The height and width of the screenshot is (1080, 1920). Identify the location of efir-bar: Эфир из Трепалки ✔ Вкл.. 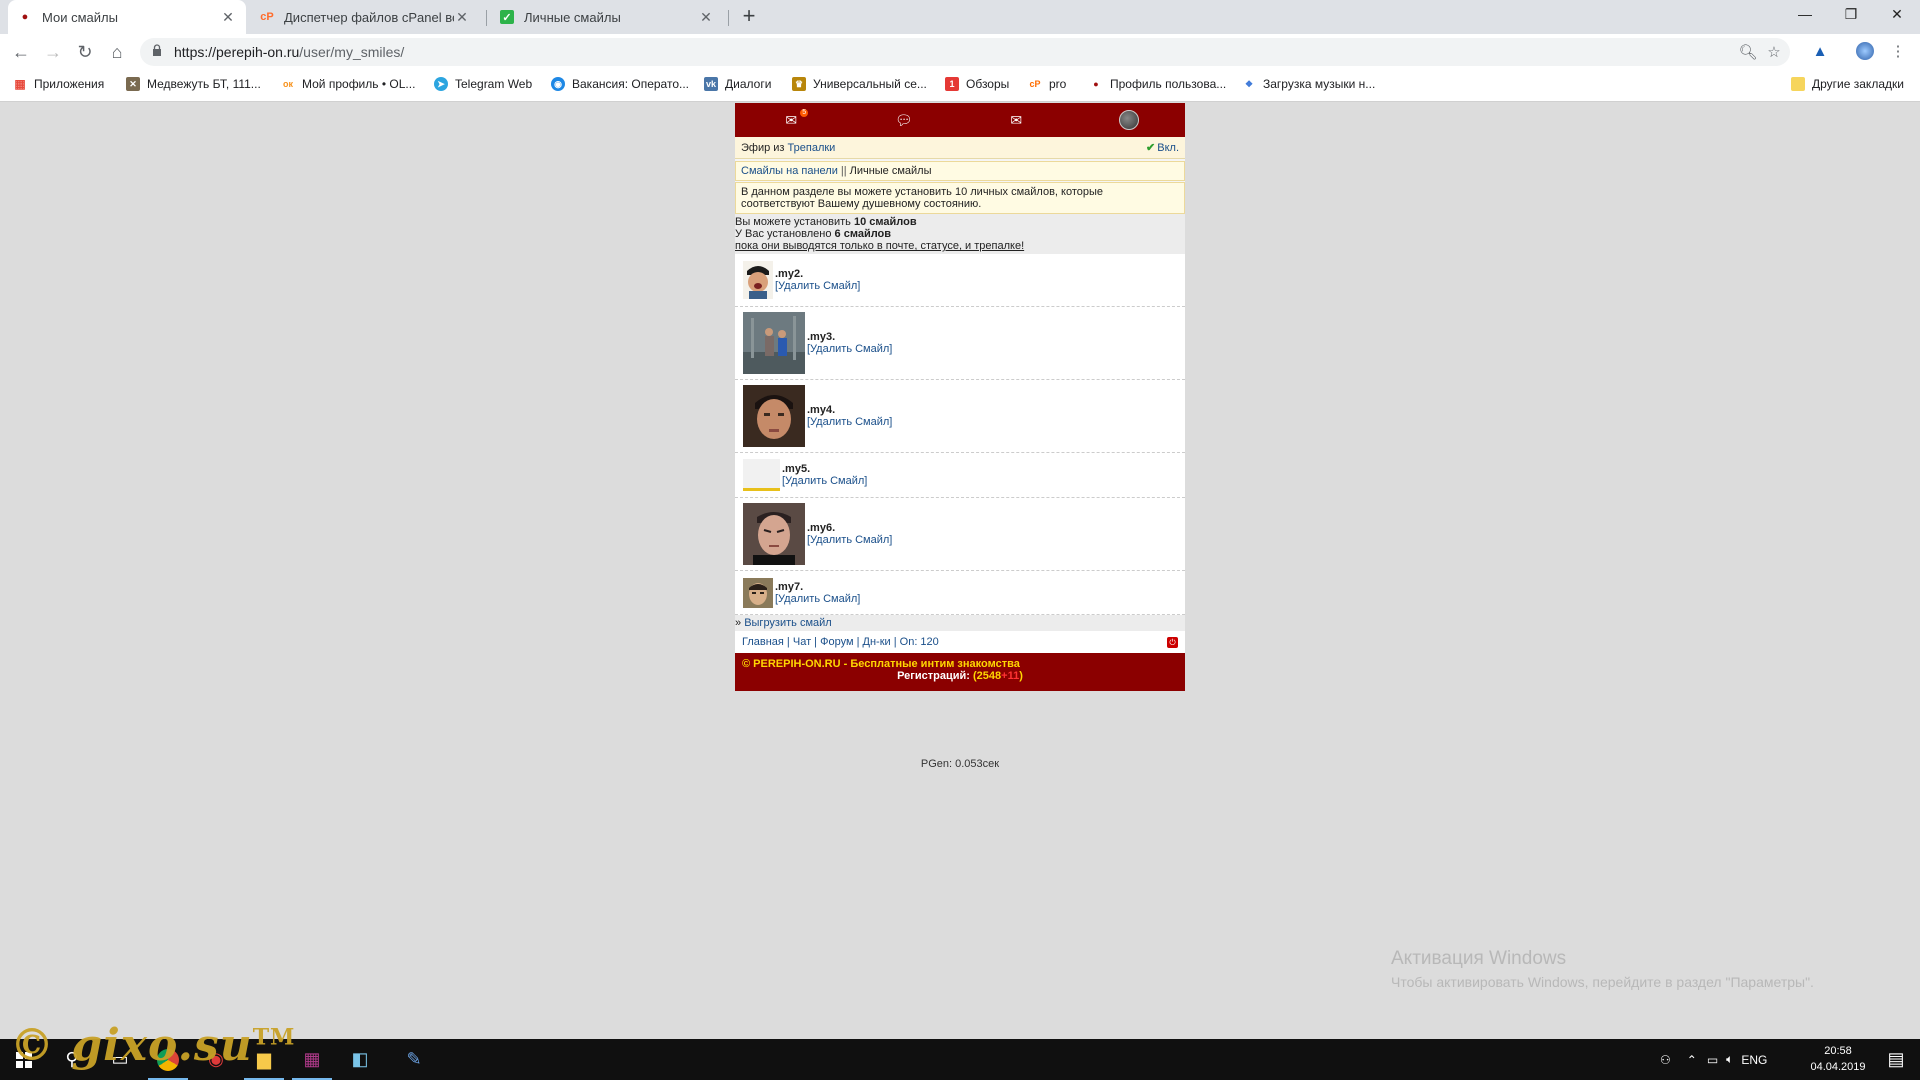
(960, 148).